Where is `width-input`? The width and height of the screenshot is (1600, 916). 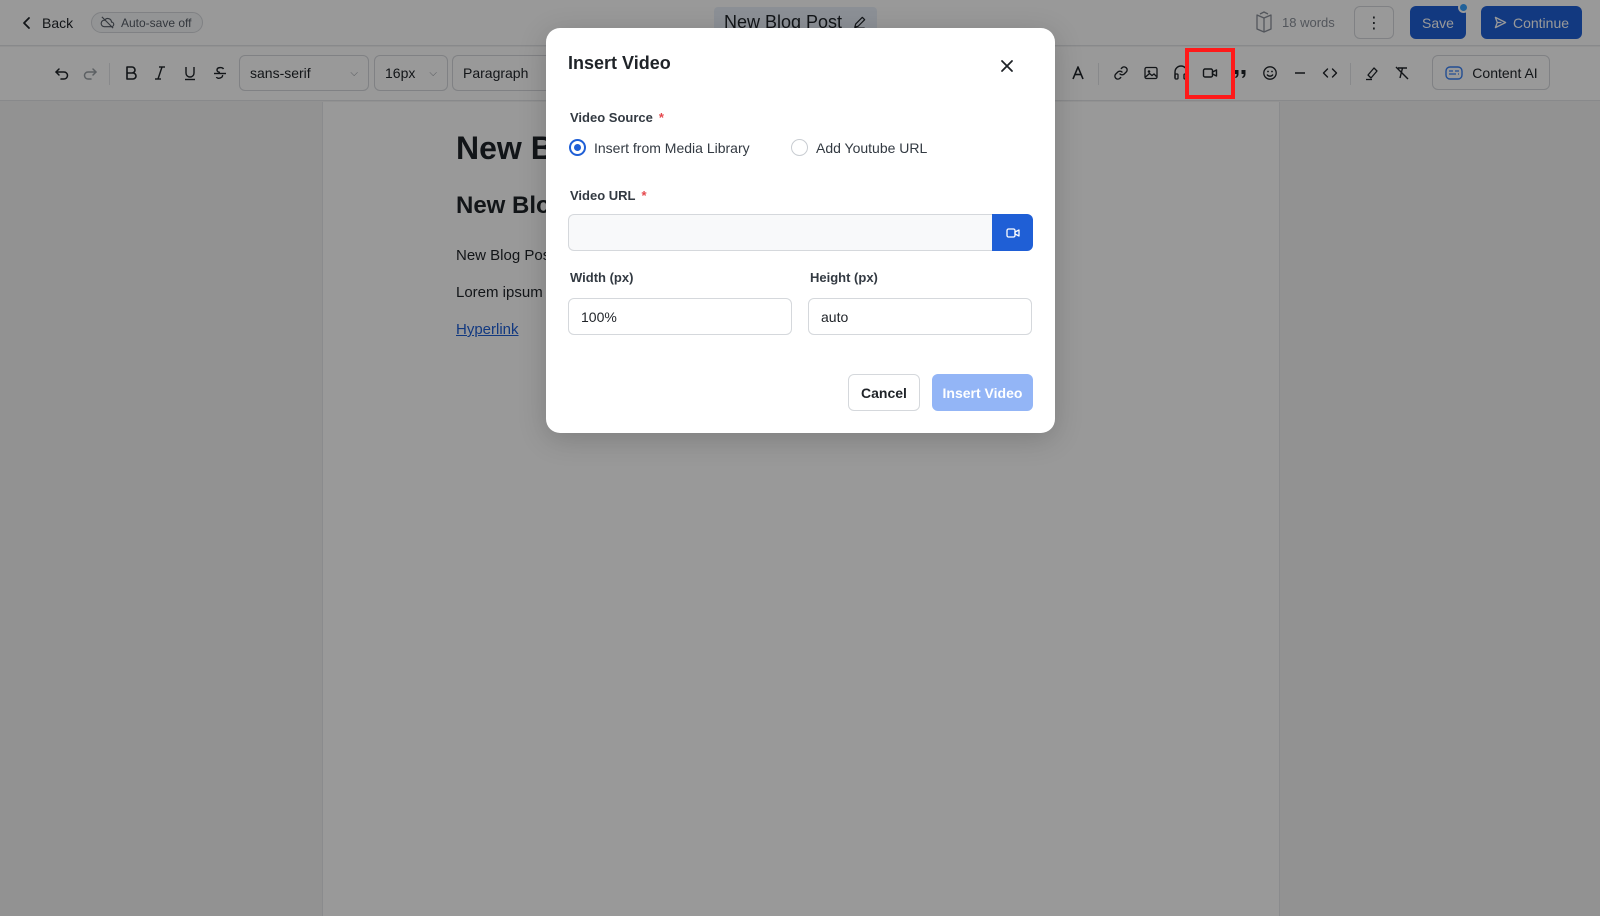
width-input is located at coordinates (680, 316).